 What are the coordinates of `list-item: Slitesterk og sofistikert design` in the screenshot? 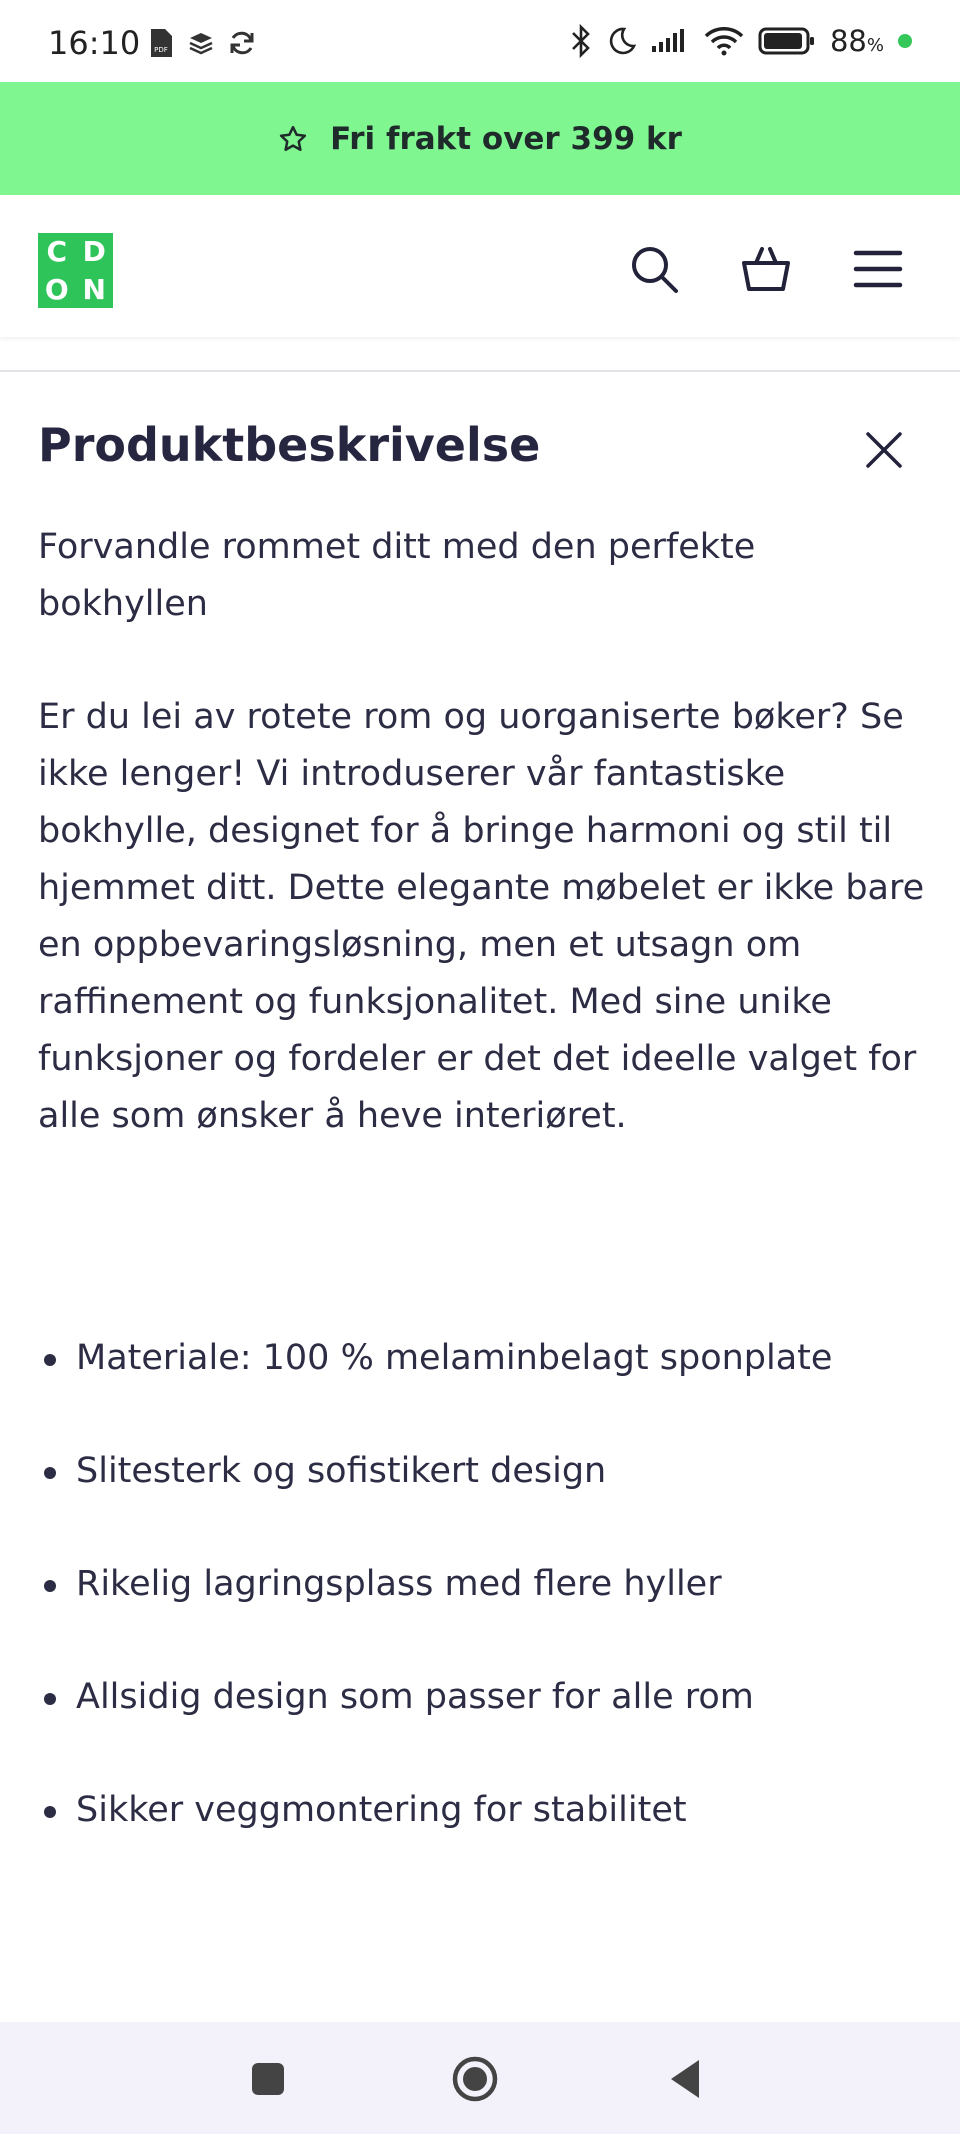 It's located at (483, 1471).